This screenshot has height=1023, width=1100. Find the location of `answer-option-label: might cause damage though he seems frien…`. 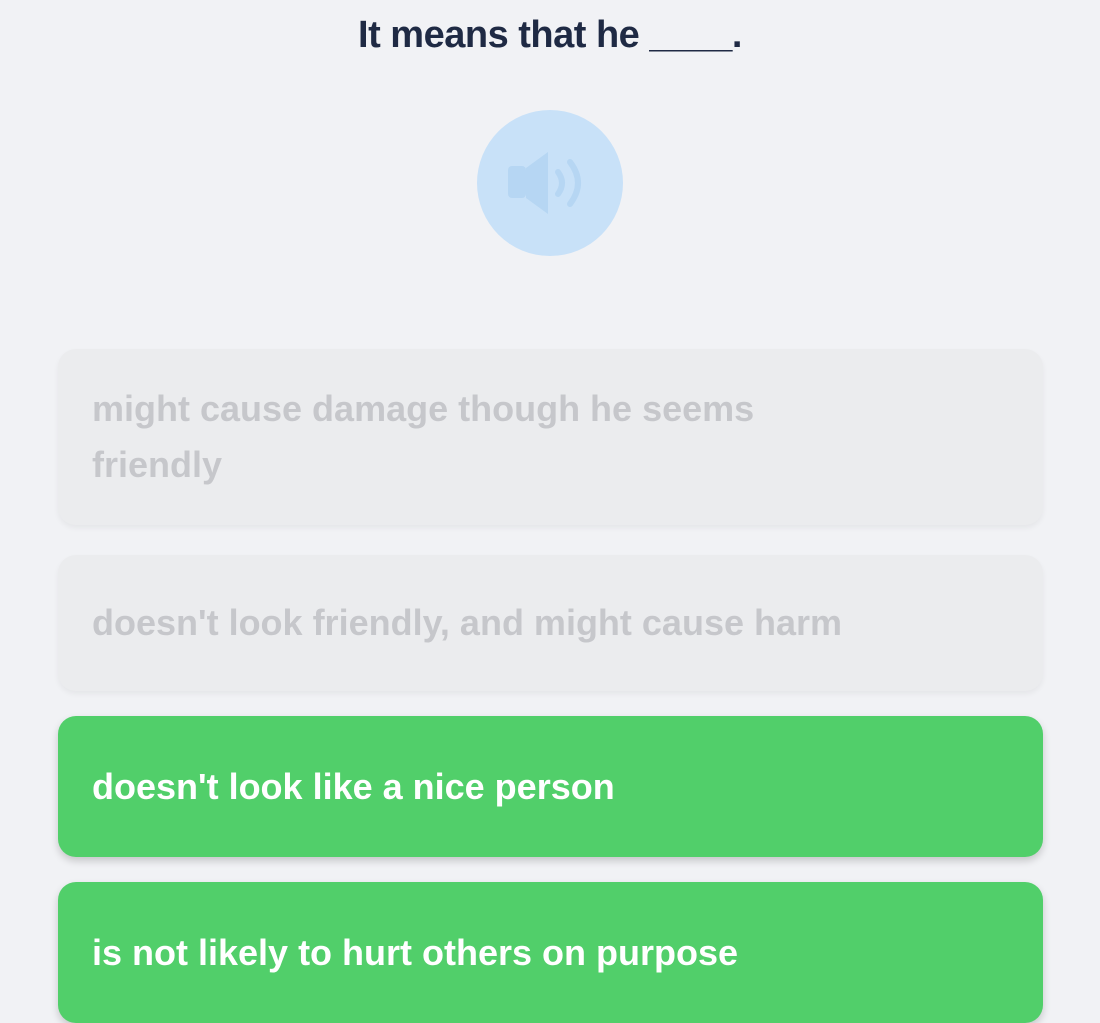

answer-option-label: might cause damage though he seems frien… is located at coordinates (423, 436).